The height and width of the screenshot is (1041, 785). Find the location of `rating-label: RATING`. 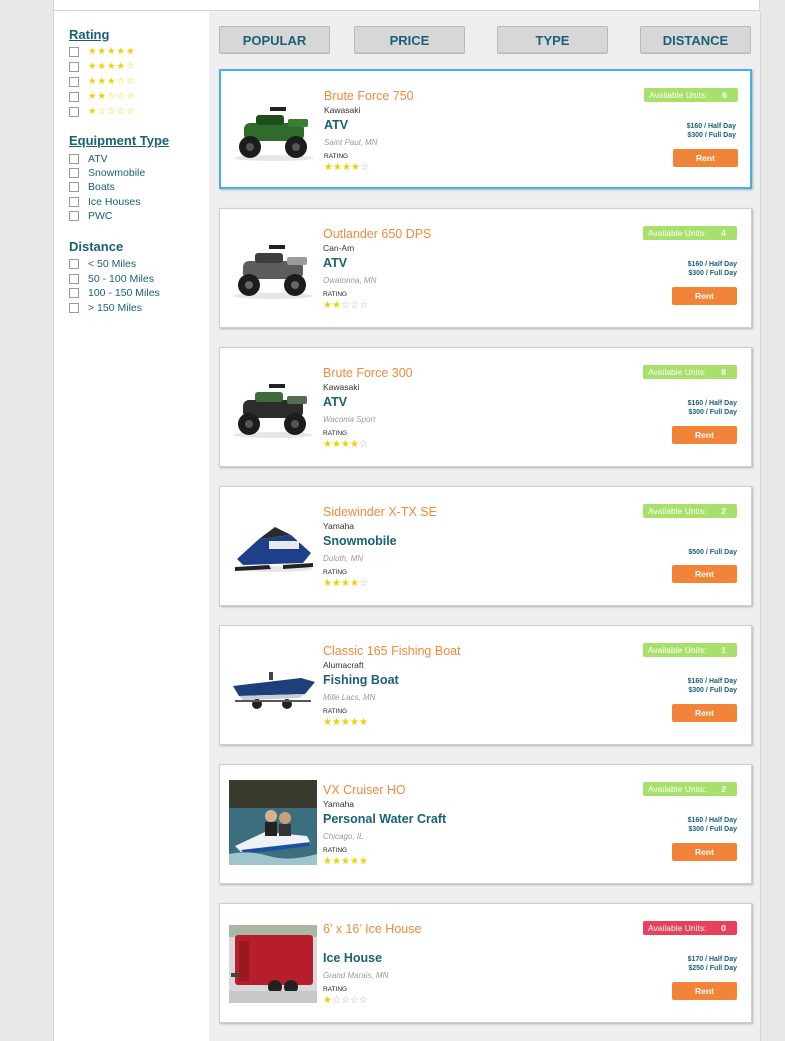

rating-label: RATING is located at coordinates (335, 572).